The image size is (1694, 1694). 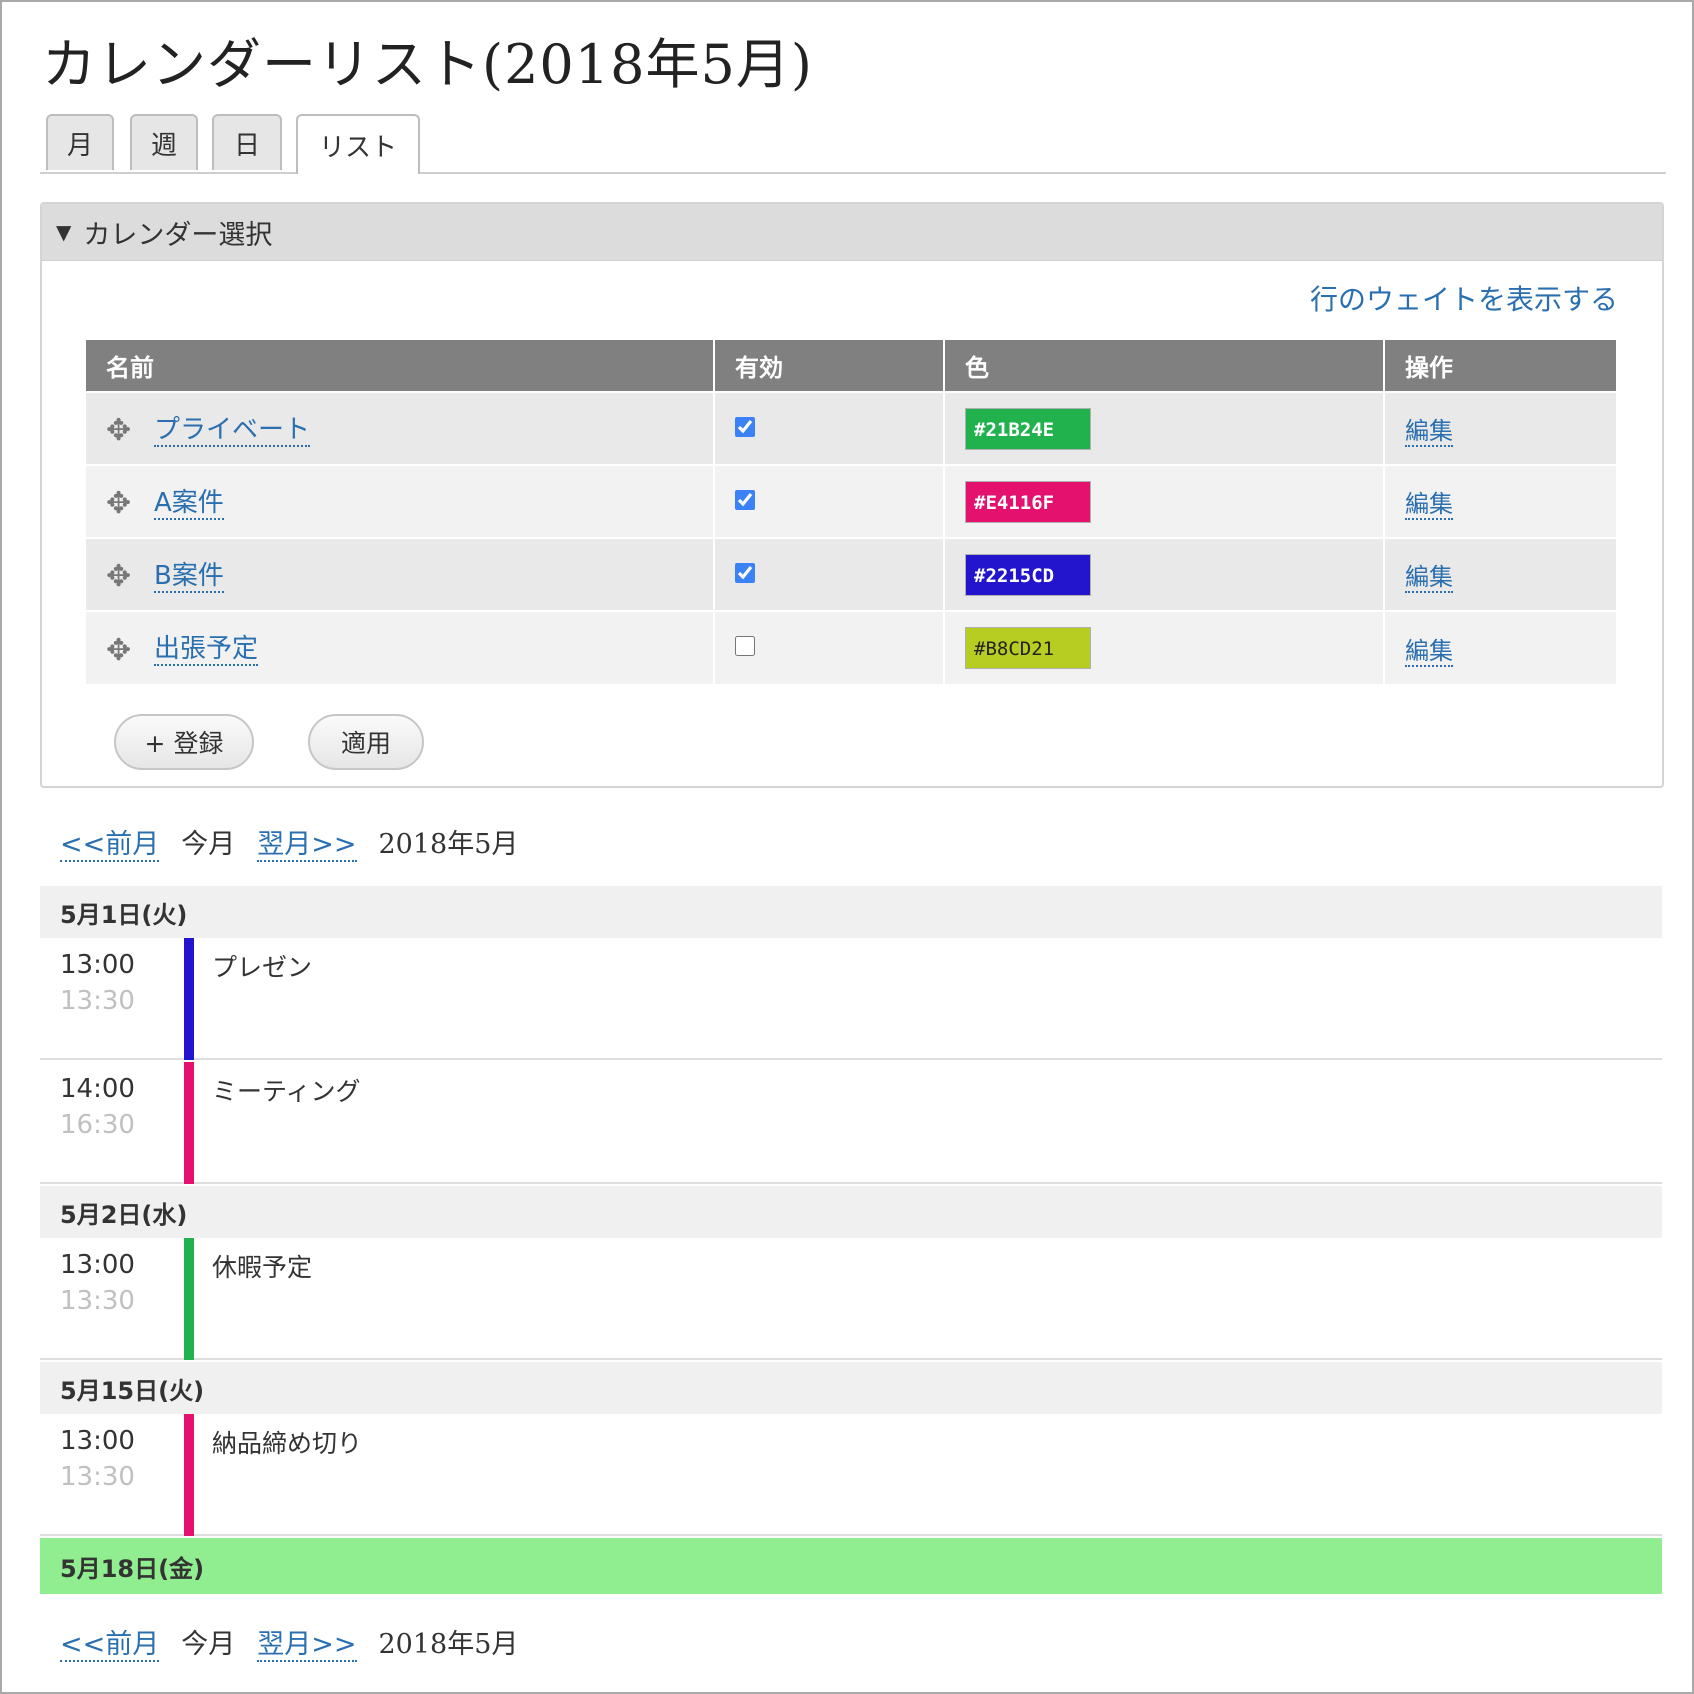 What do you see at coordinates (1164, 574) in the screenshot?
I see `calendar-color-cell: #2215CD` at bounding box center [1164, 574].